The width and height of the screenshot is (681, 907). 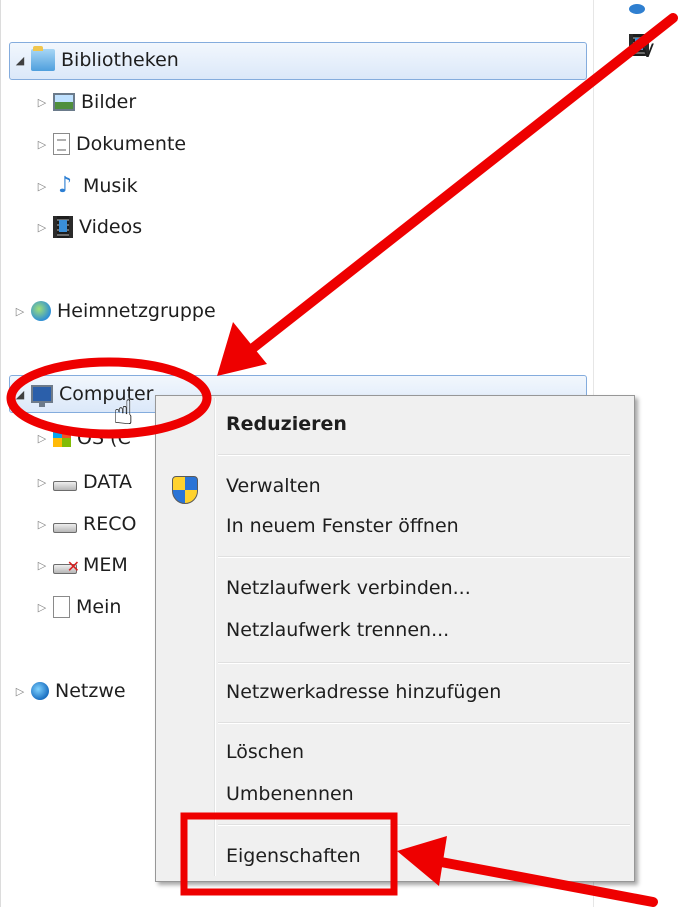 I want to click on documents-icon, so click(x=61, y=144).